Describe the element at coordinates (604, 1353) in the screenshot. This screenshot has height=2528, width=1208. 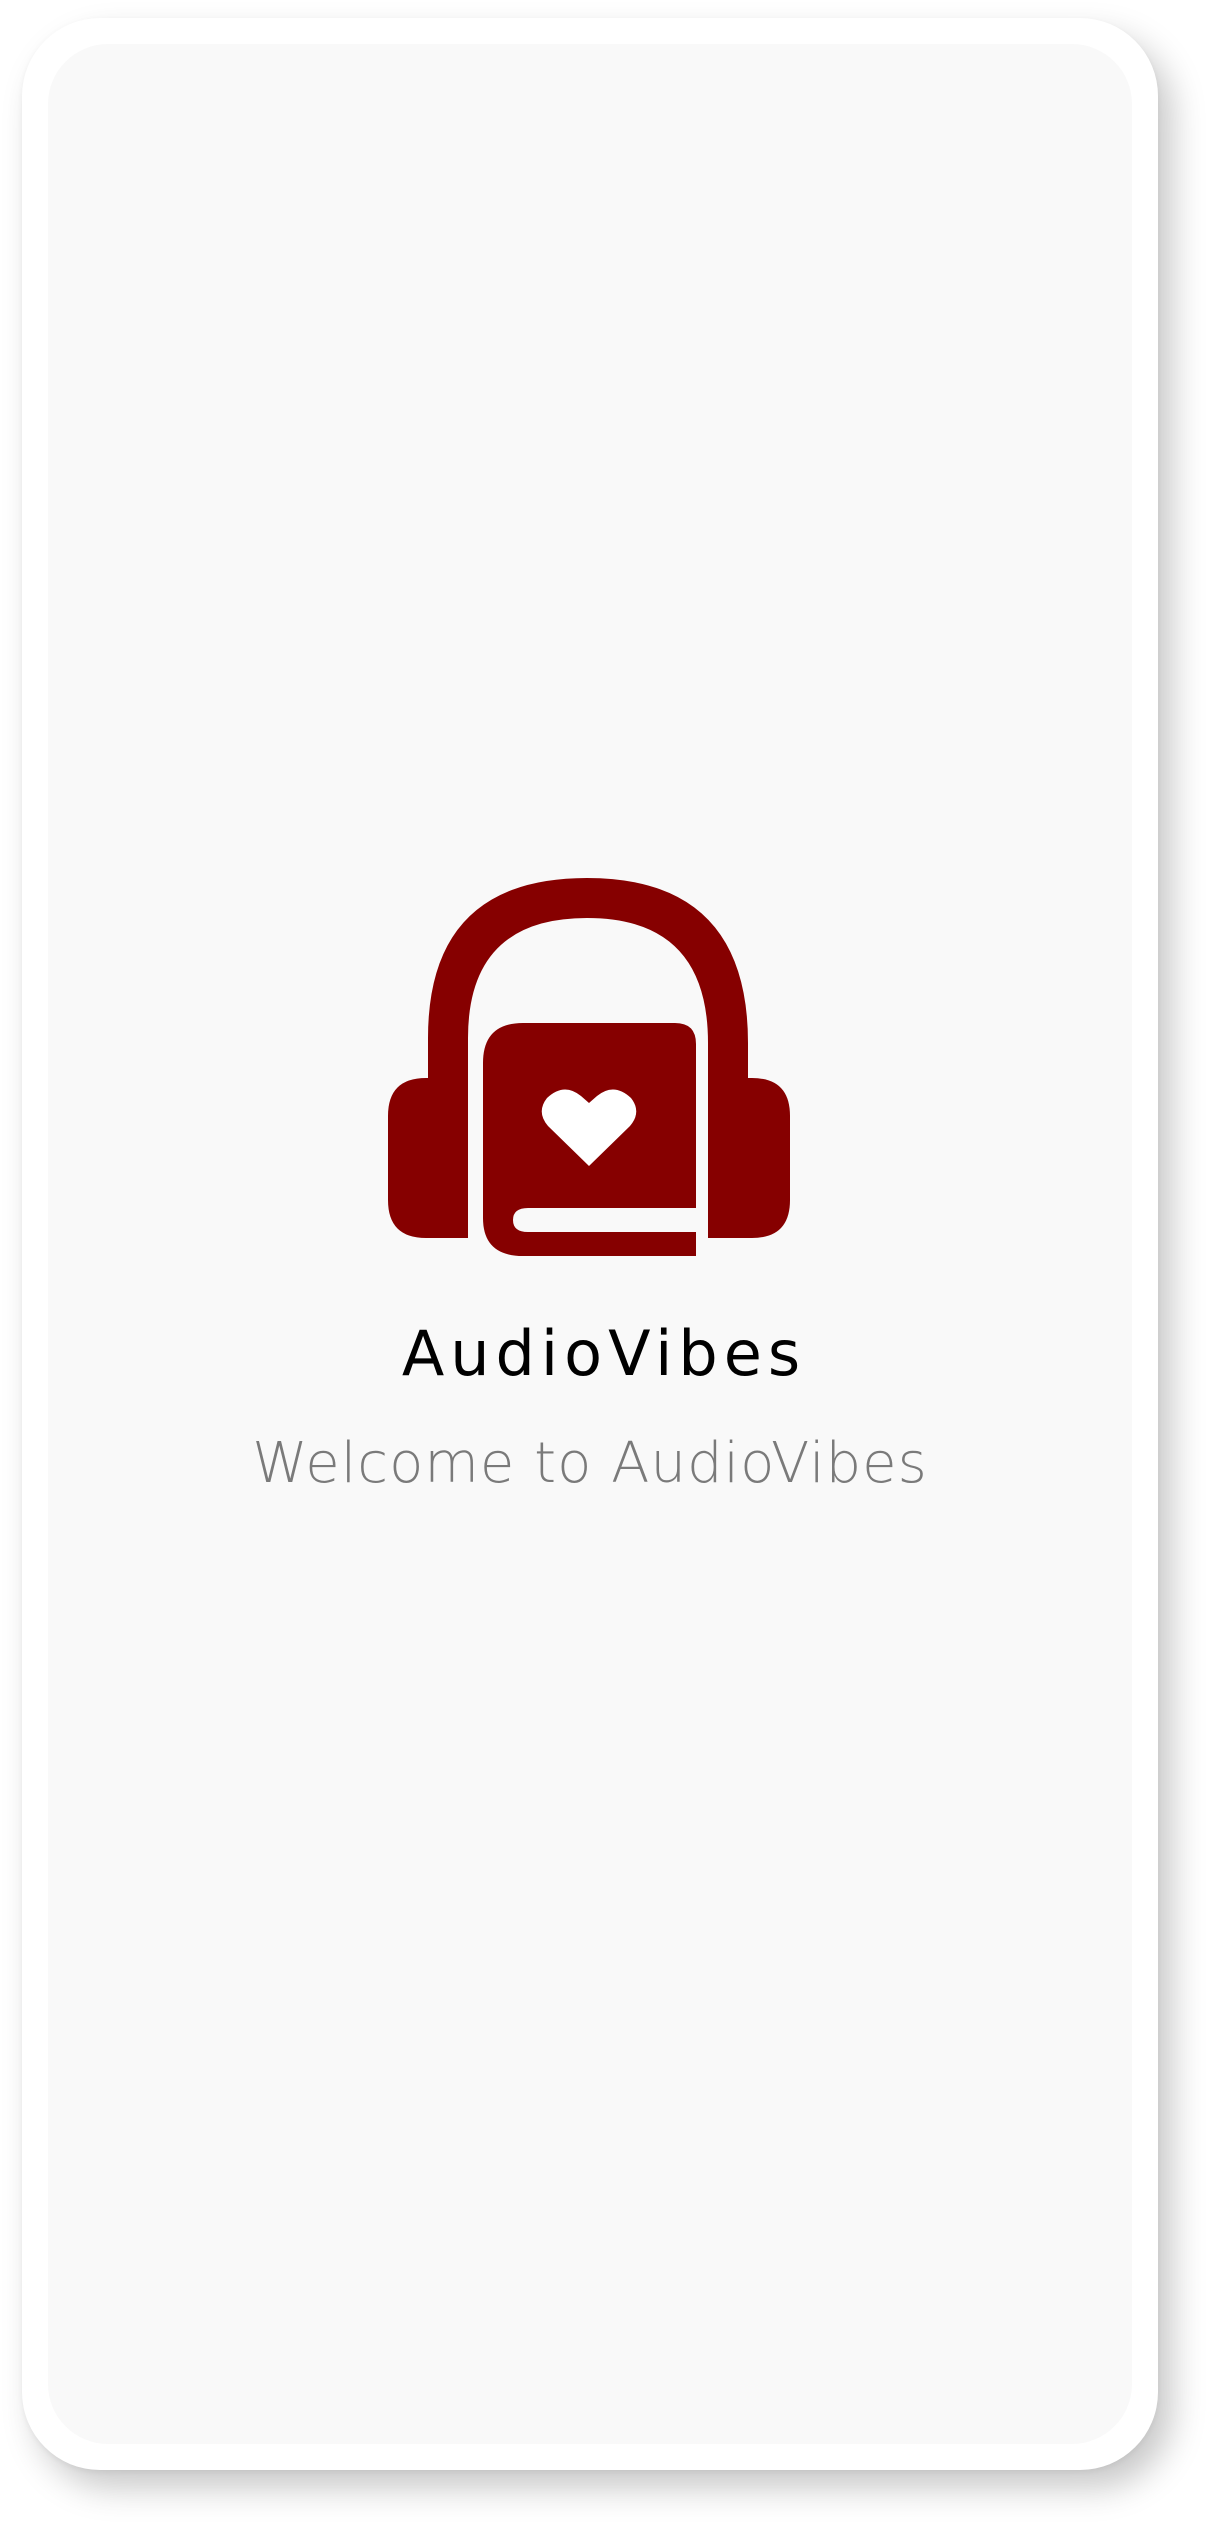
I see `app-title: AudioVibes` at that location.